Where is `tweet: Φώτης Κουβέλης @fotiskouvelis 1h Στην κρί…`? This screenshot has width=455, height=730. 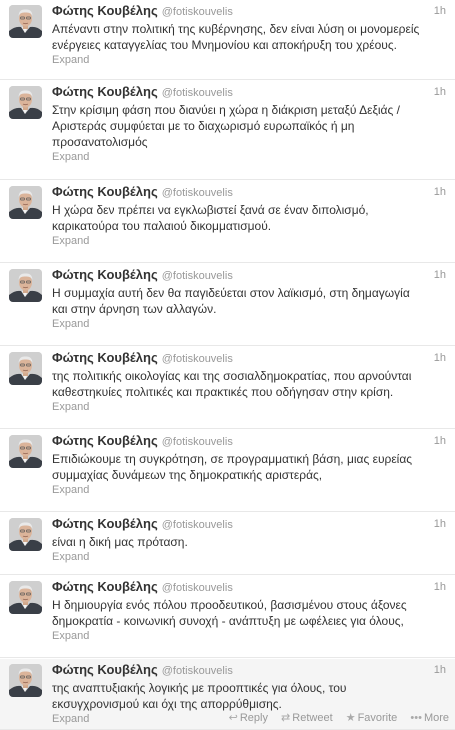 tweet: Φώτης Κουβέλης @fotiskouvelis 1h Στην κρί… is located at coordinates (227, 130).